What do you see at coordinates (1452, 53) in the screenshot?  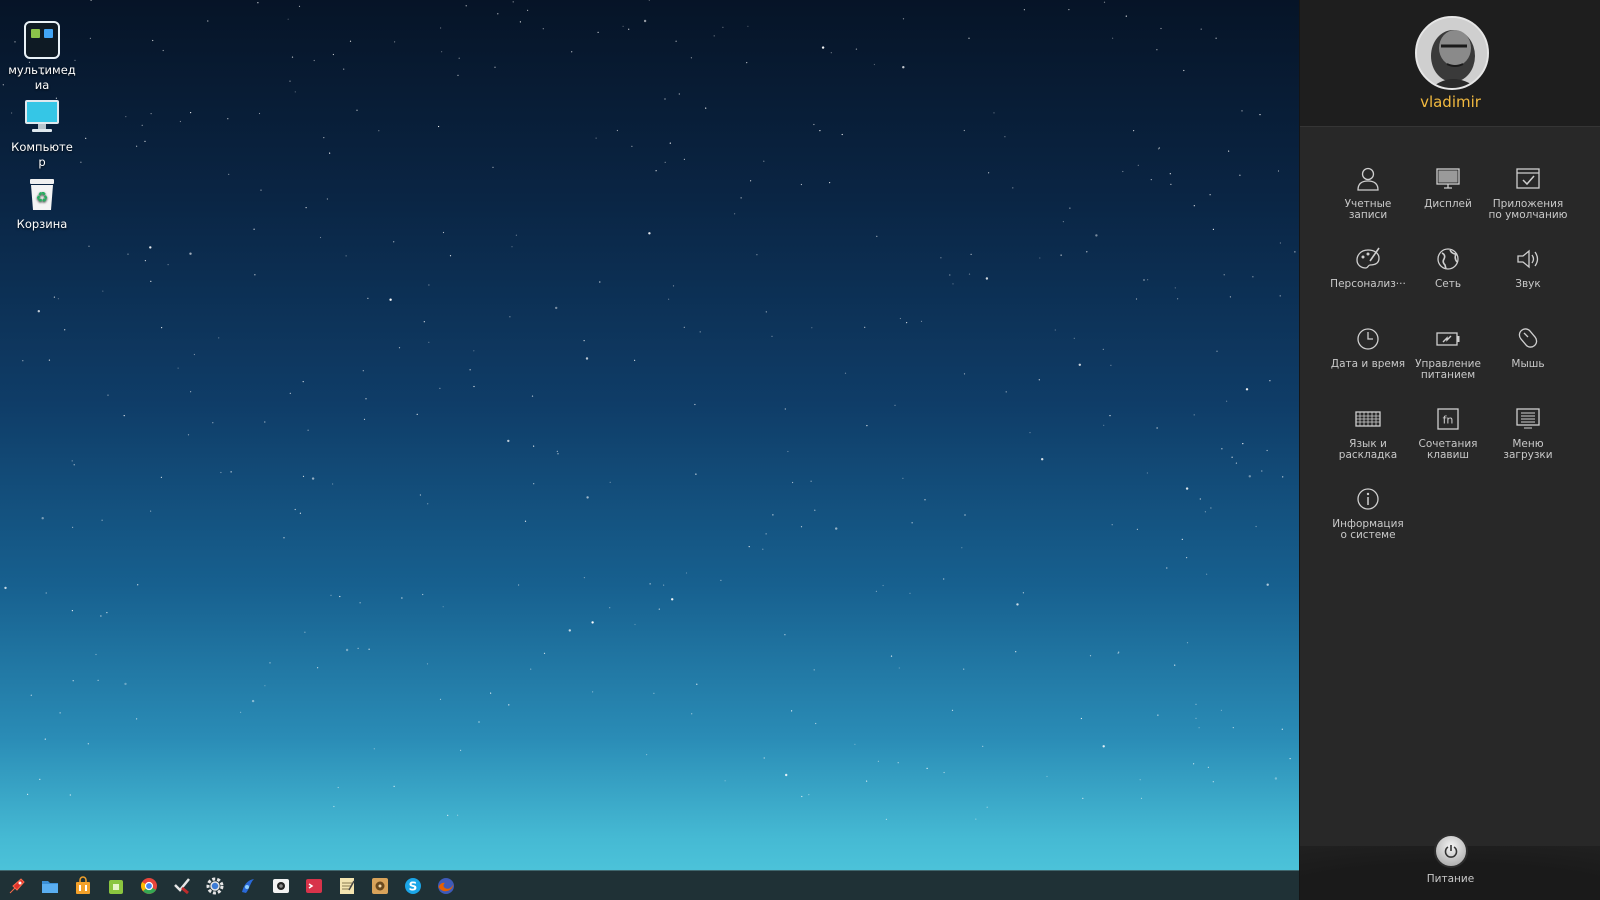 I see `avatar` at bounding box center [1452, 53].